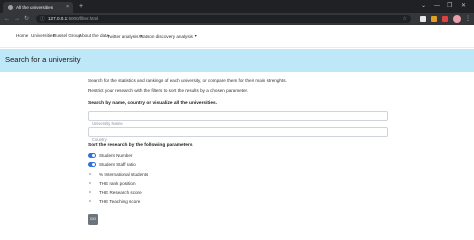  What do you see at coordinates (195, 36) in the screenshot?
I see `caret-down-icon: ▼` at bounding box center [195, 36].